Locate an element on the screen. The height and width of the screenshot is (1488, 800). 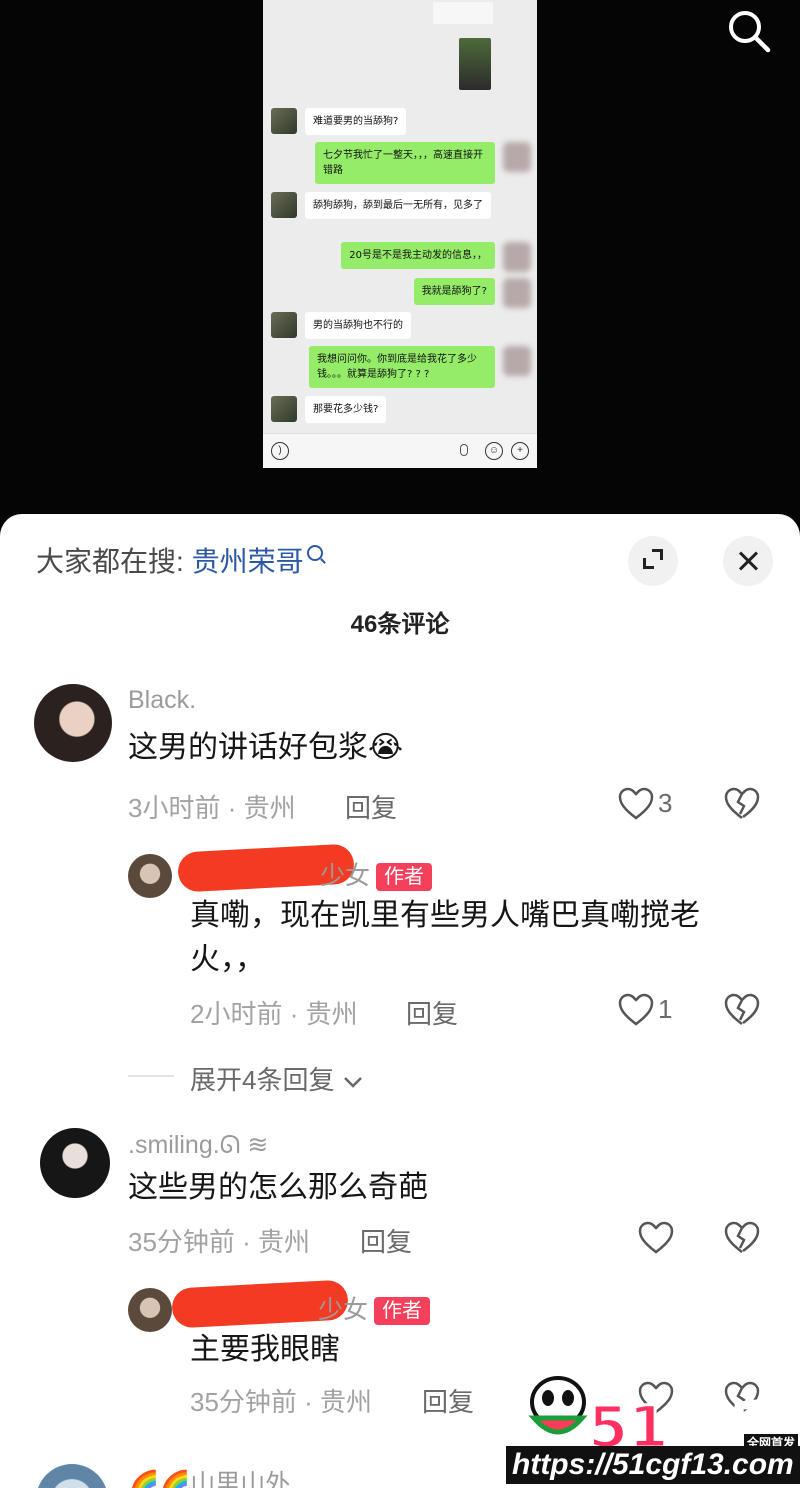
like-count: 1 is located at coordinates (665, 1009).